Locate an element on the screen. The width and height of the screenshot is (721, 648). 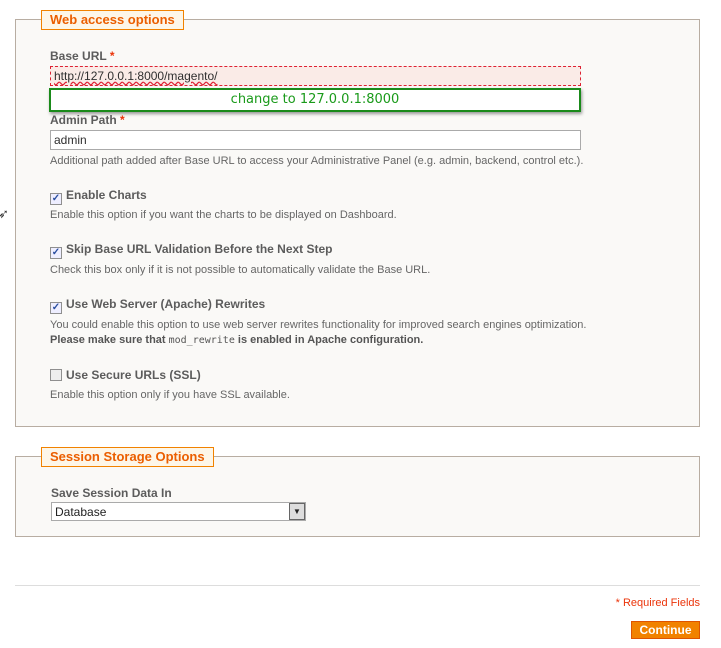
mouse-cursor-icon: ➶ is located at coordinates (4, 213).